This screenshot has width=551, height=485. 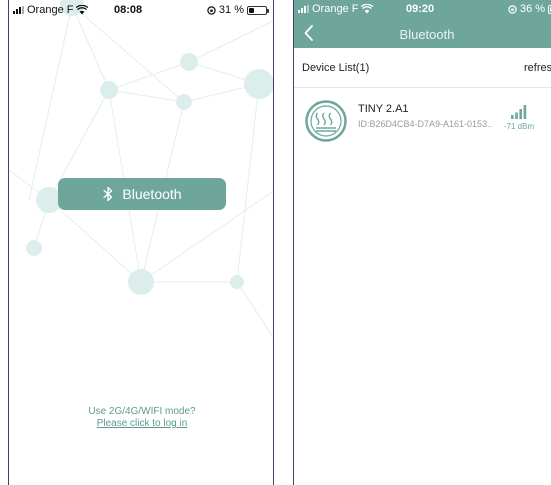 I want to click on bluetooth-button: Bluetooth, so click(x=142, y=194).